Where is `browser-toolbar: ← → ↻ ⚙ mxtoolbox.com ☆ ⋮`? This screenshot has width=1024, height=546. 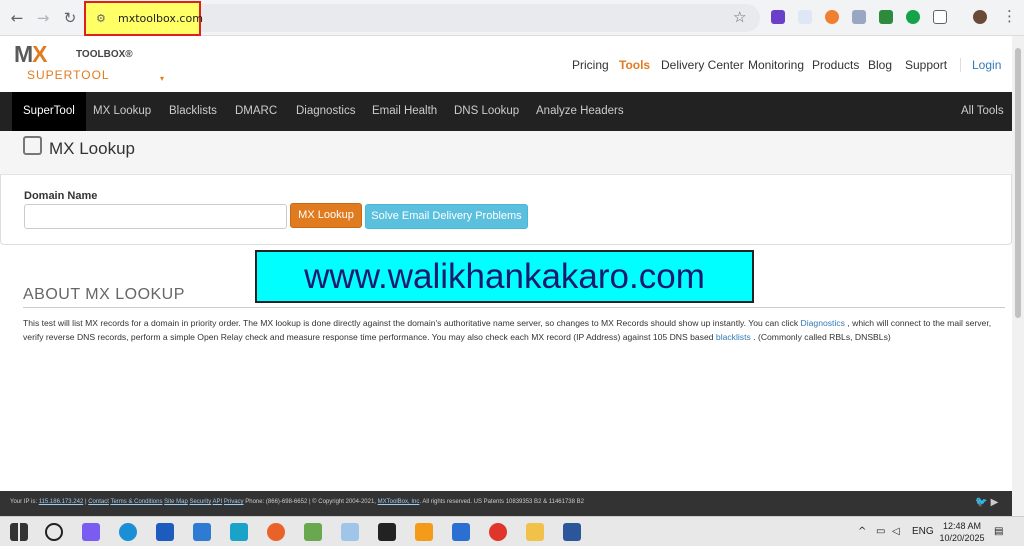 browser-toolbar: ← → ↻ ⚙ mxtoolbox.com ☆ ⋮ is located at coordinates (512, 18).